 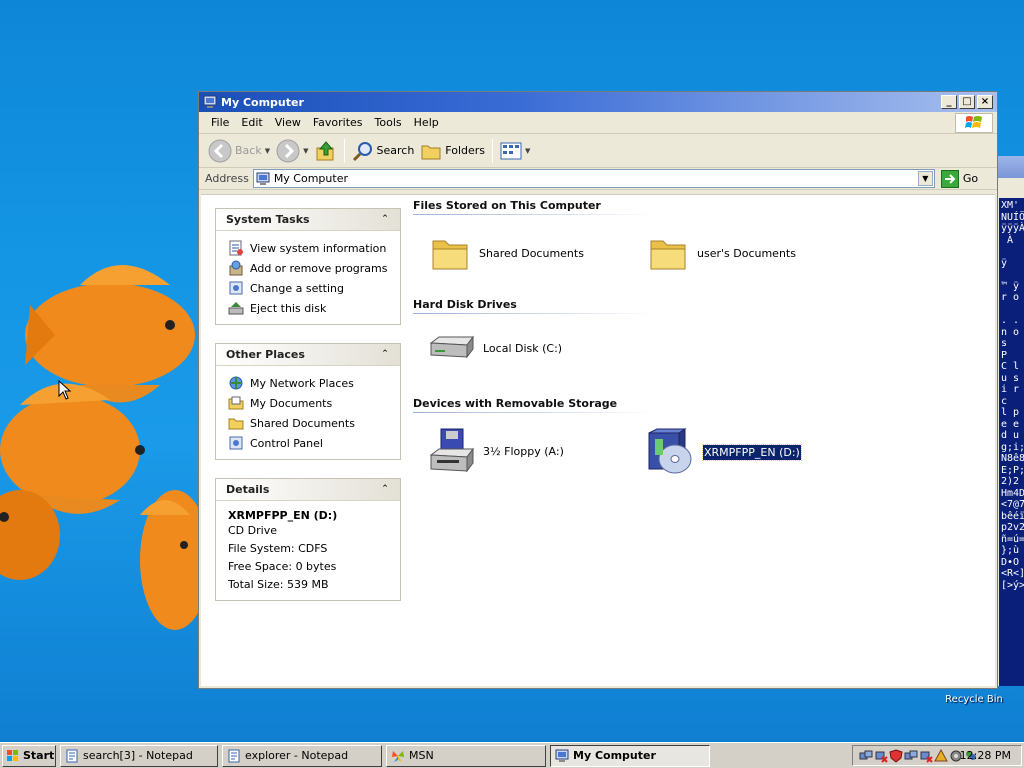 I want to click on menu-view: View, so click(x=288, y=122).